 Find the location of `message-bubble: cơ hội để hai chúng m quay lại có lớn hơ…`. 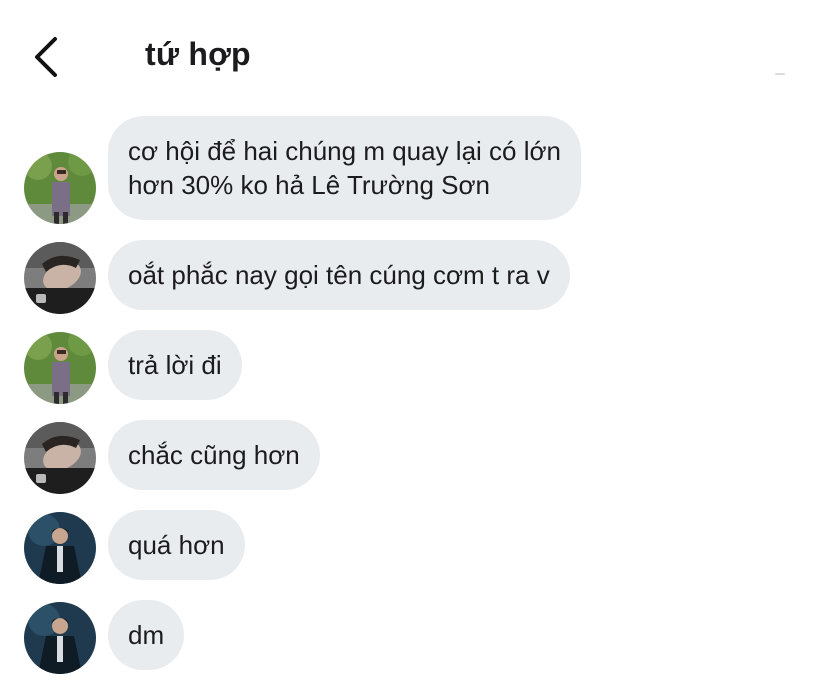

message-bubble: cơ hội để hai chúng m quay lại có lớn hơ… is located at coordinates (345, 168).